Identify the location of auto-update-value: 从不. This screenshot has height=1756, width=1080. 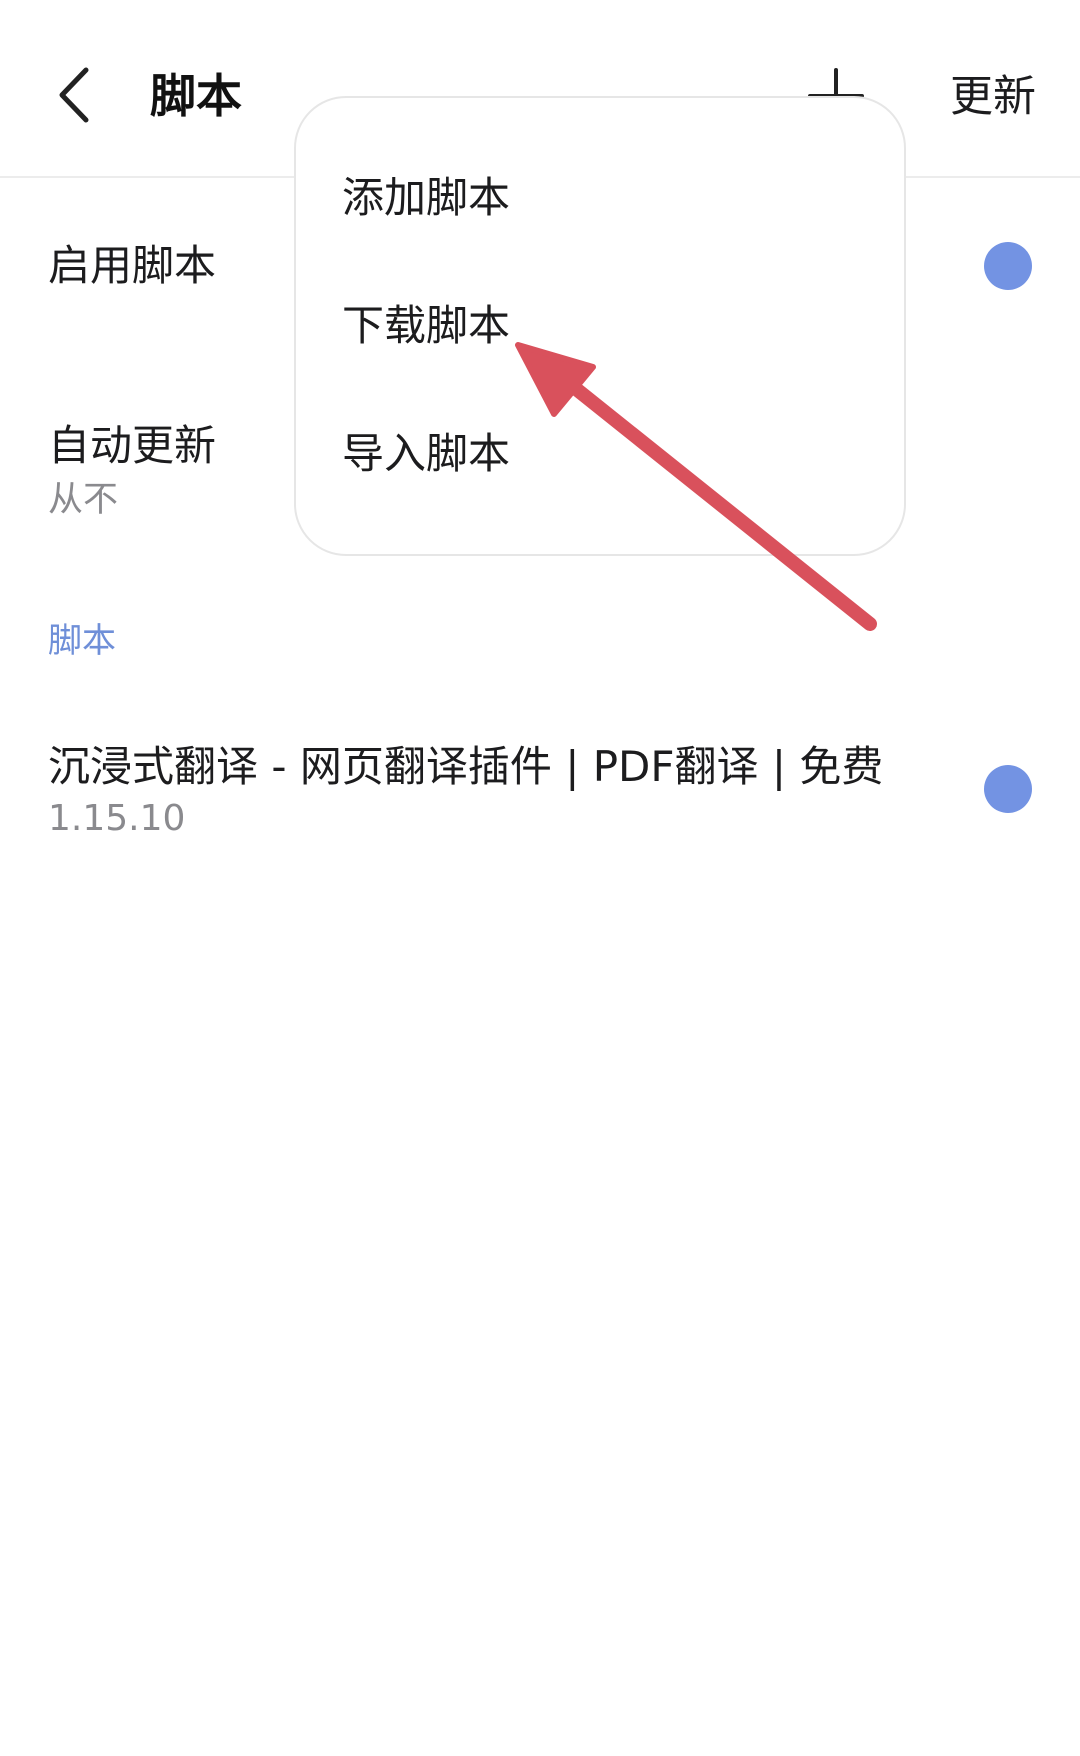
(83, 500).